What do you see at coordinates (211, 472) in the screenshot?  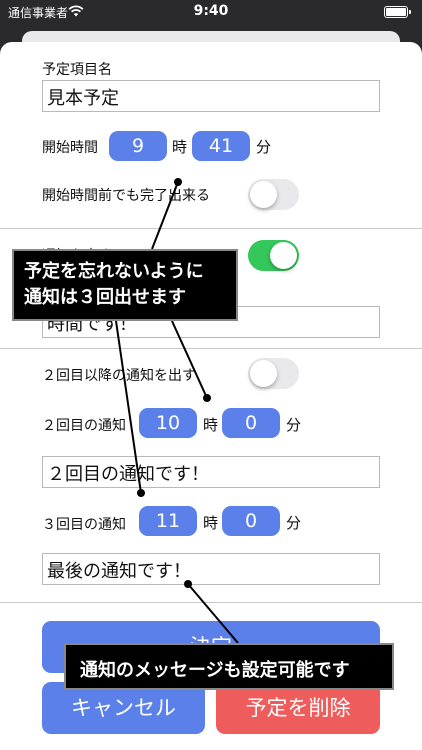 I see `second-message-field: ２回目の通知です！` at bounding box center [211, 472].